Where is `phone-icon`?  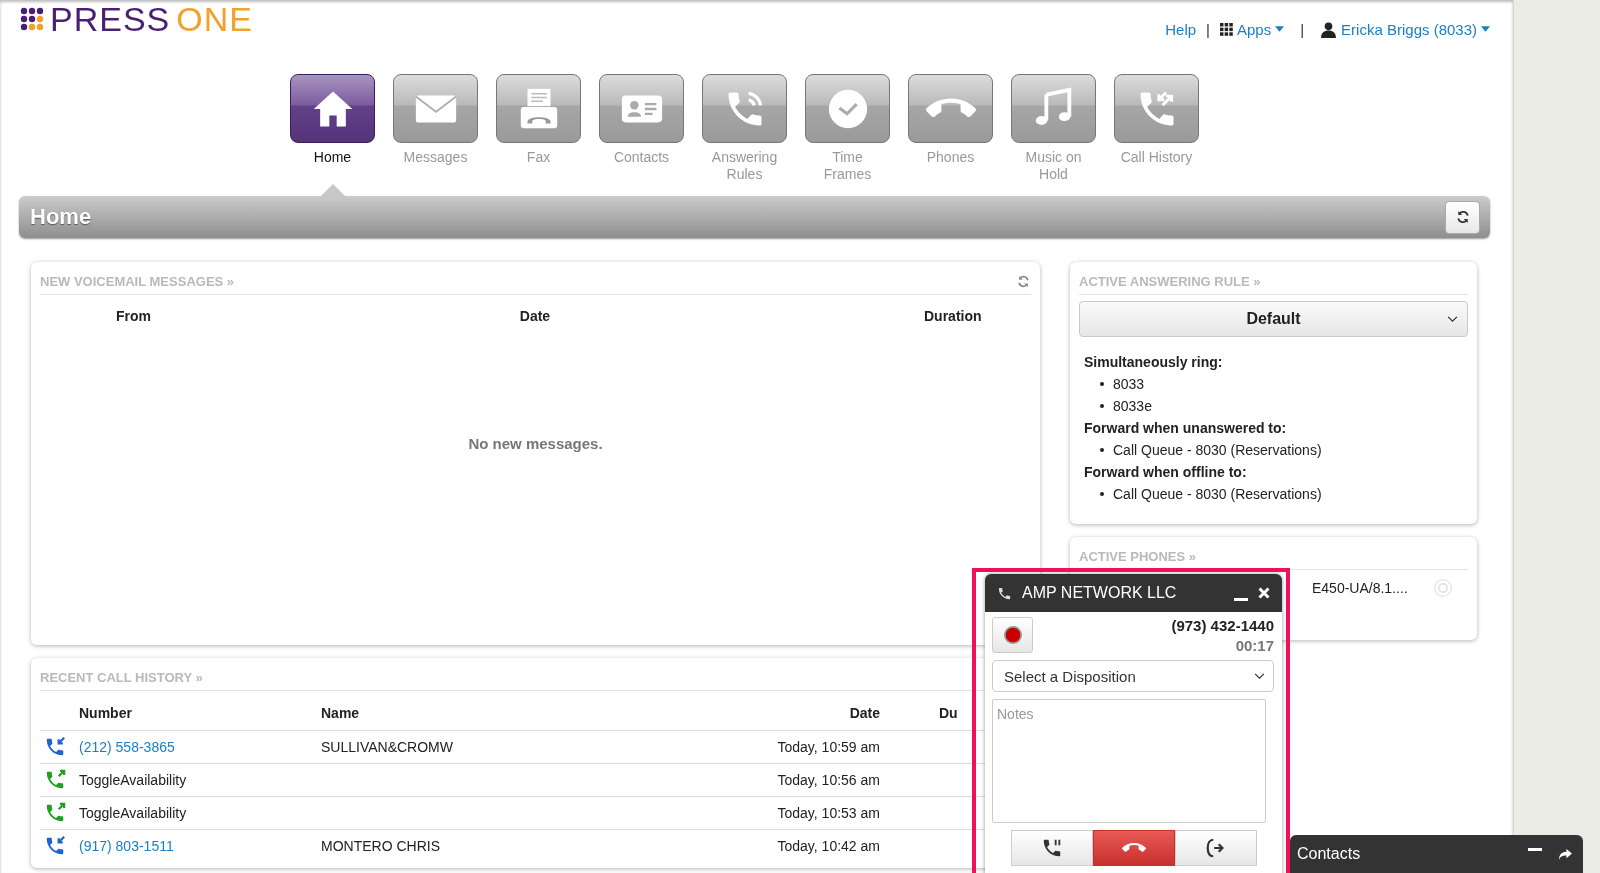
phone-icon is located at coordinates (1004, 593).